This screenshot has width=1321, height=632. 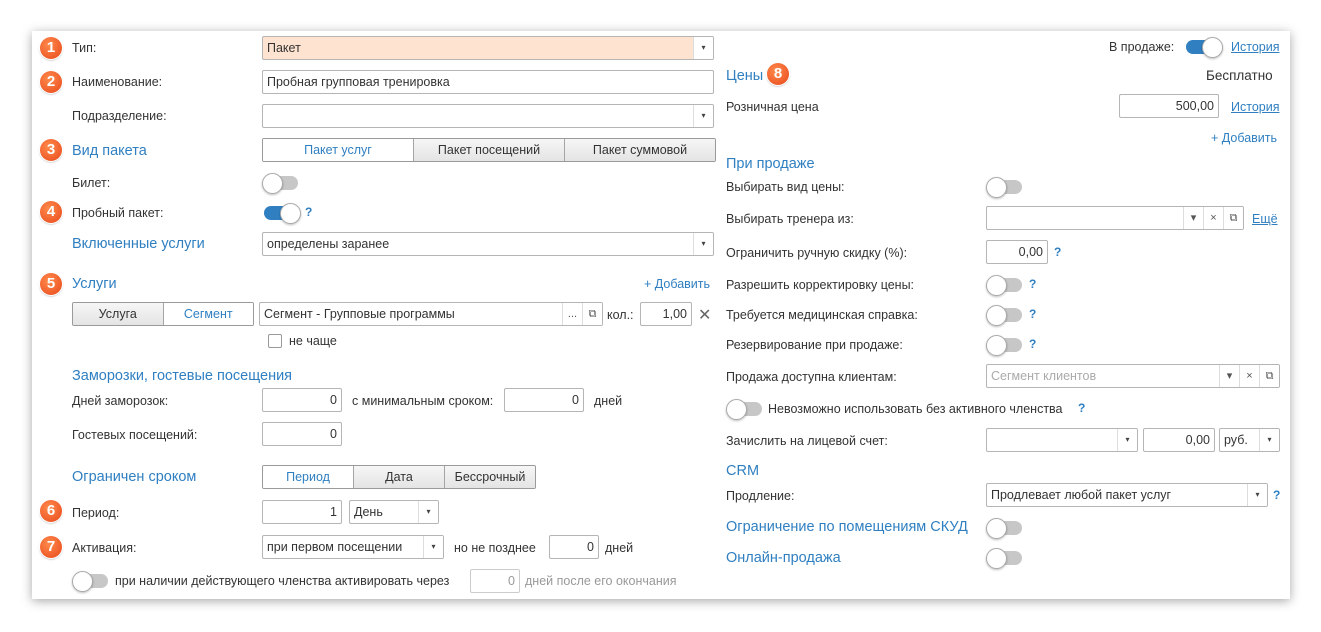 What do you see at coordinates (608, 401) in the screenshot?
I see `min-term-unit: дней` at bounding box center [608, 401].